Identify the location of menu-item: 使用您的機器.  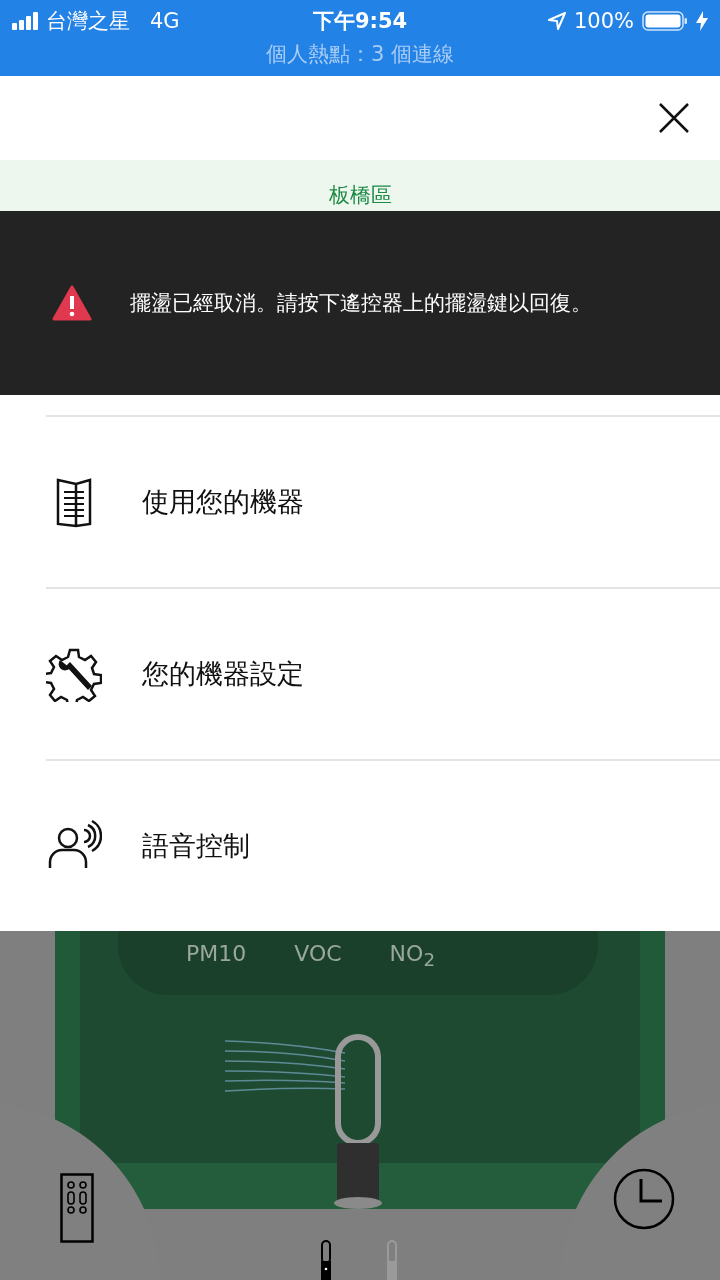
(383, 501).